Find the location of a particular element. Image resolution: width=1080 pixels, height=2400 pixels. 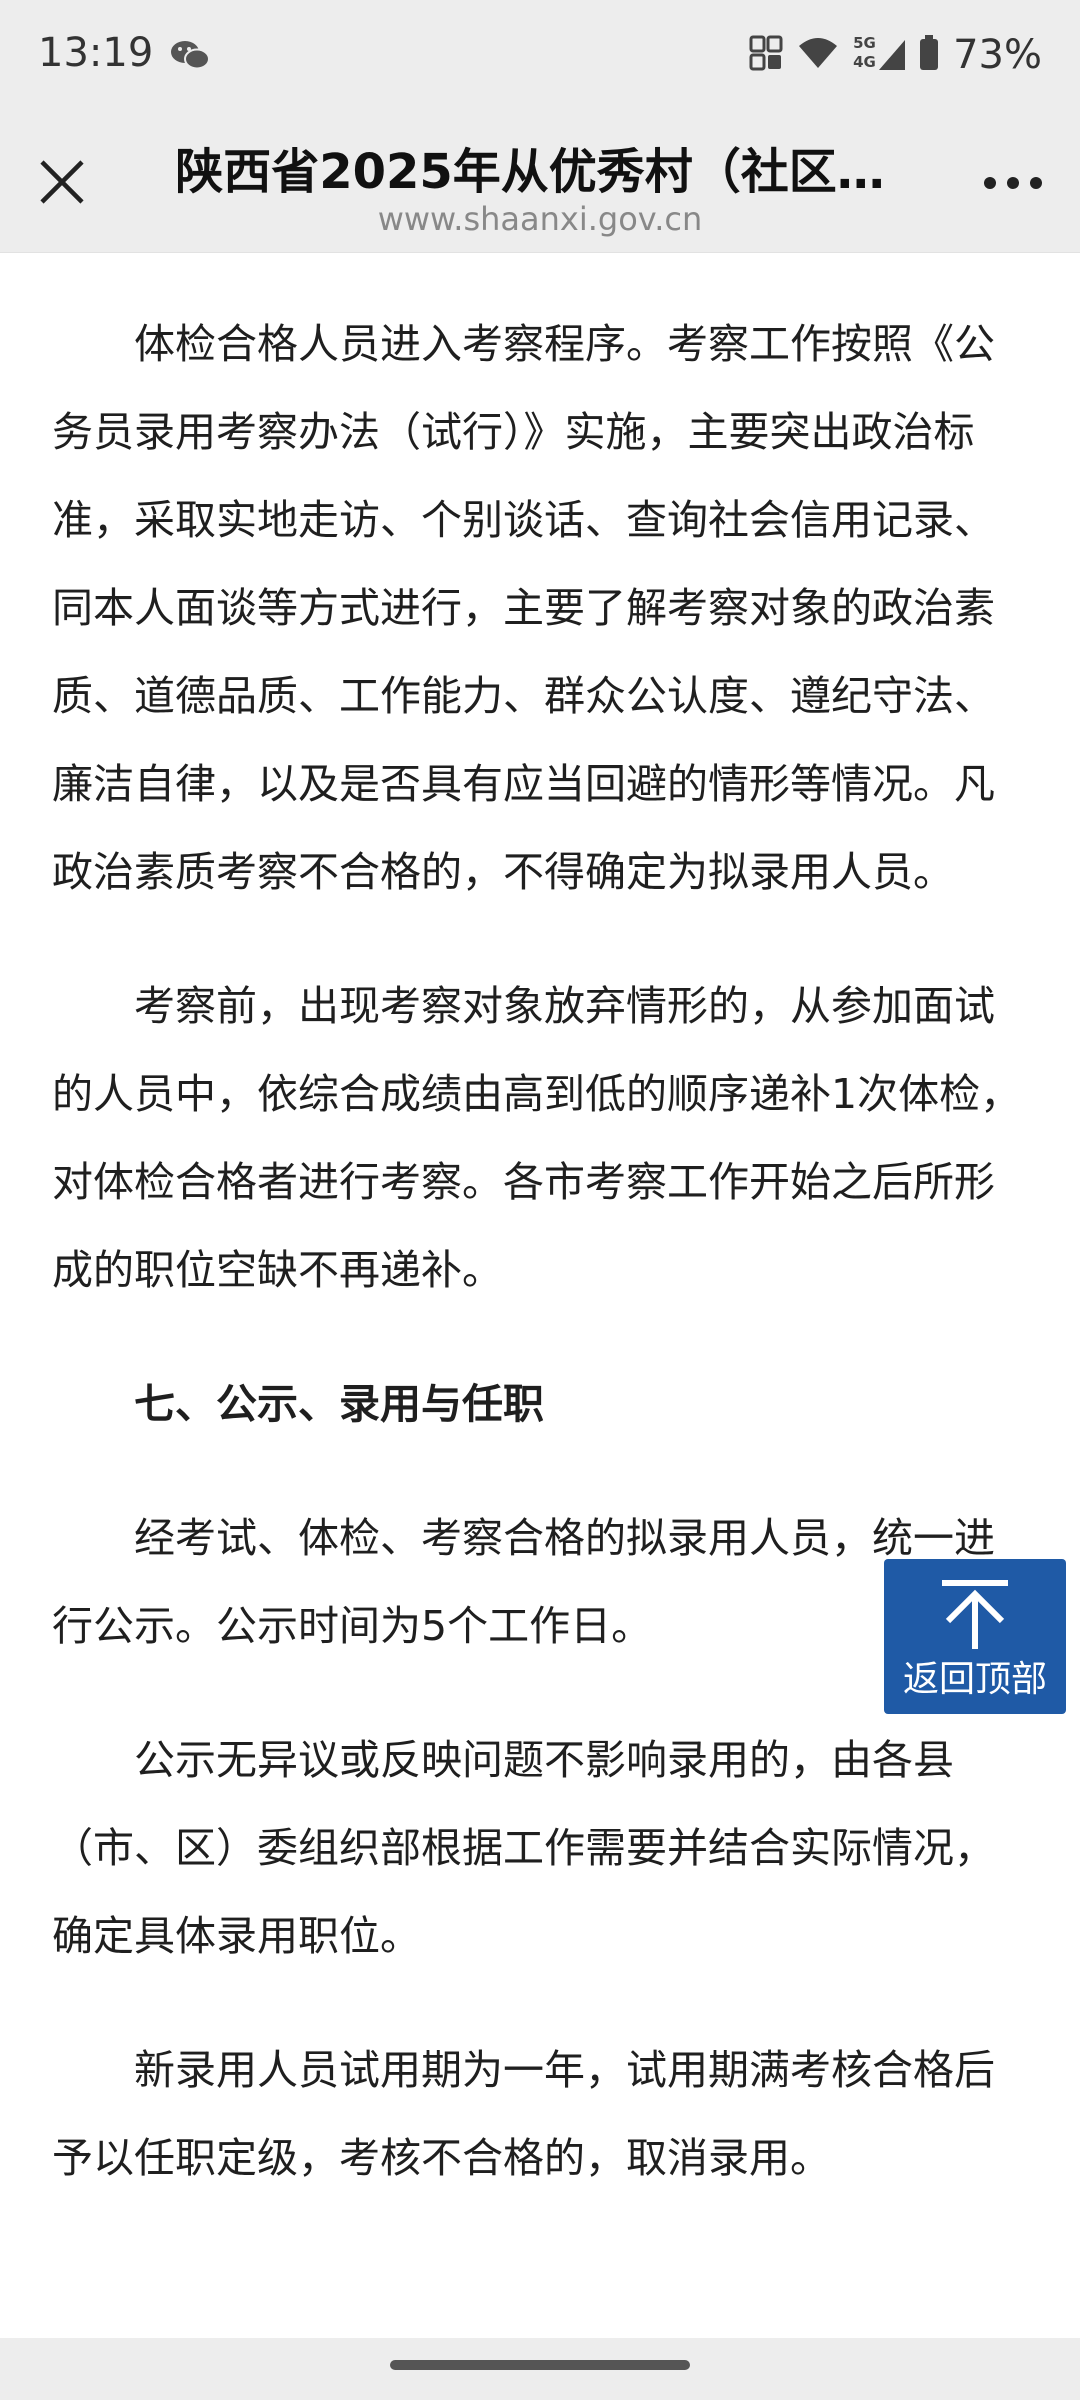

status-time: 13:19 is located at coordinates (96, 53).